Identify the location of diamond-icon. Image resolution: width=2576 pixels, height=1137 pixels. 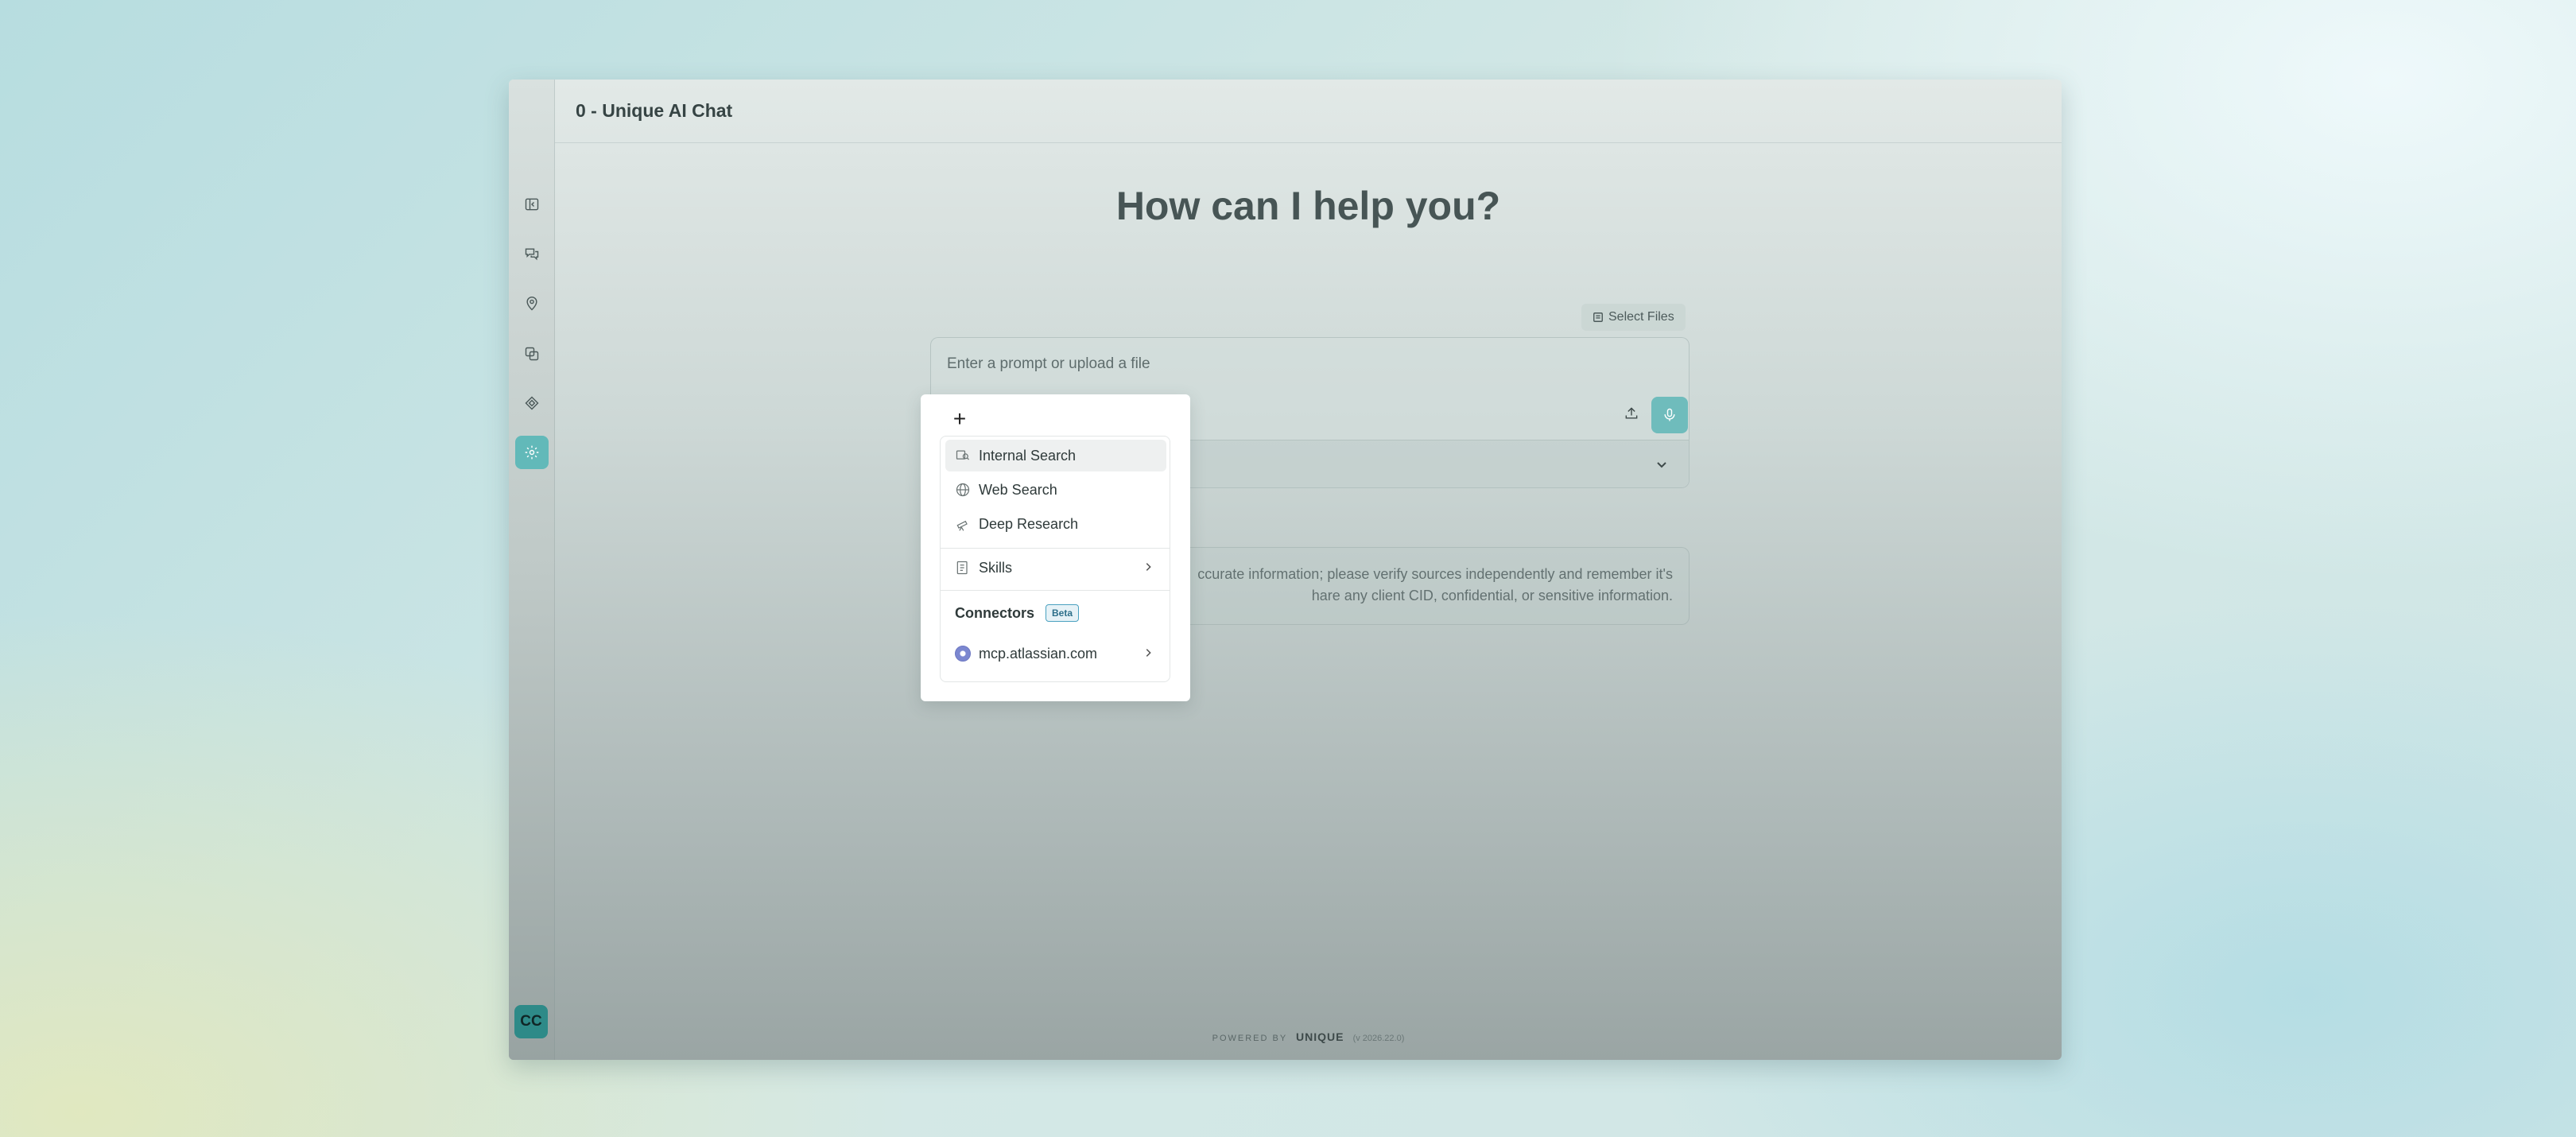
(532, 403).